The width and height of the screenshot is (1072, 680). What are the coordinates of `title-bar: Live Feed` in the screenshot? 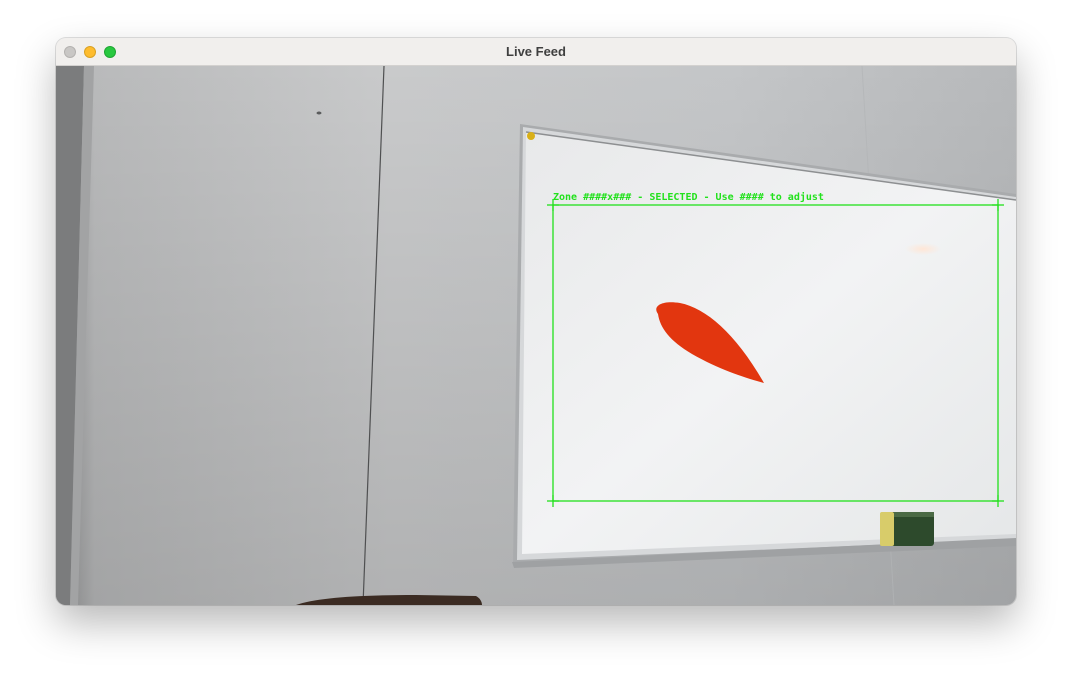 It's located at (536, 52).